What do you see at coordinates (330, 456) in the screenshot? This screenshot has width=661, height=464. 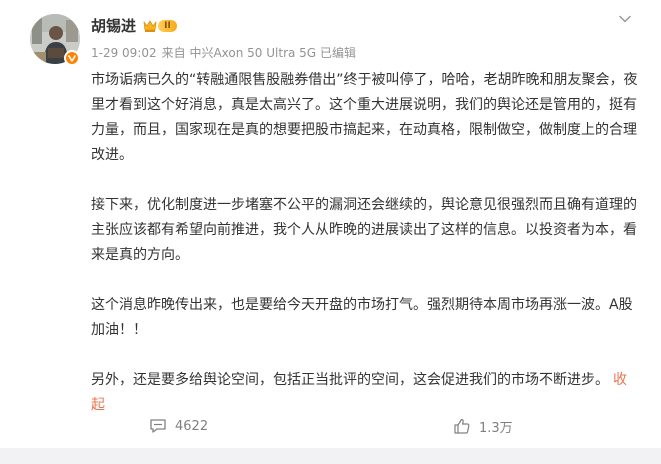 I see `page-background` at bounding box center [330, 456].